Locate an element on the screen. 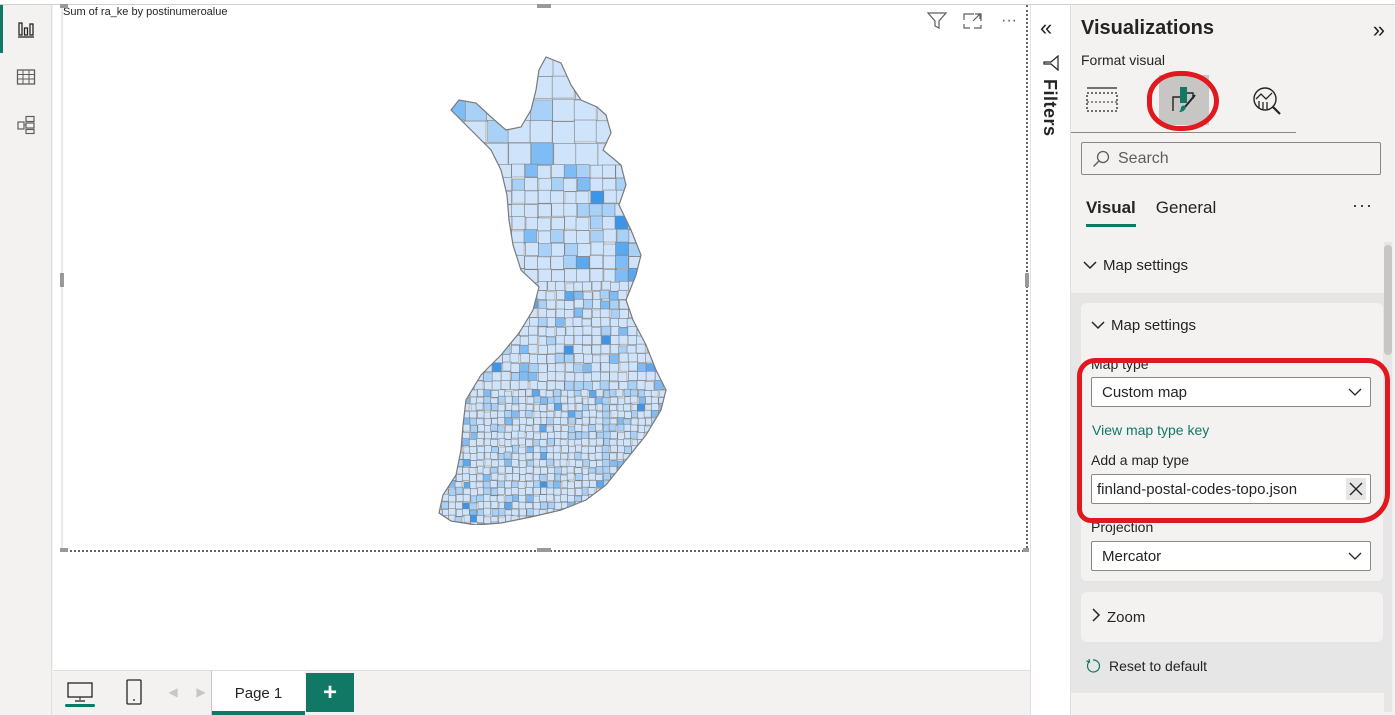 The width and height of the screenshot is (1395, 715). resize-handle is located at coordinates (1026, 550).